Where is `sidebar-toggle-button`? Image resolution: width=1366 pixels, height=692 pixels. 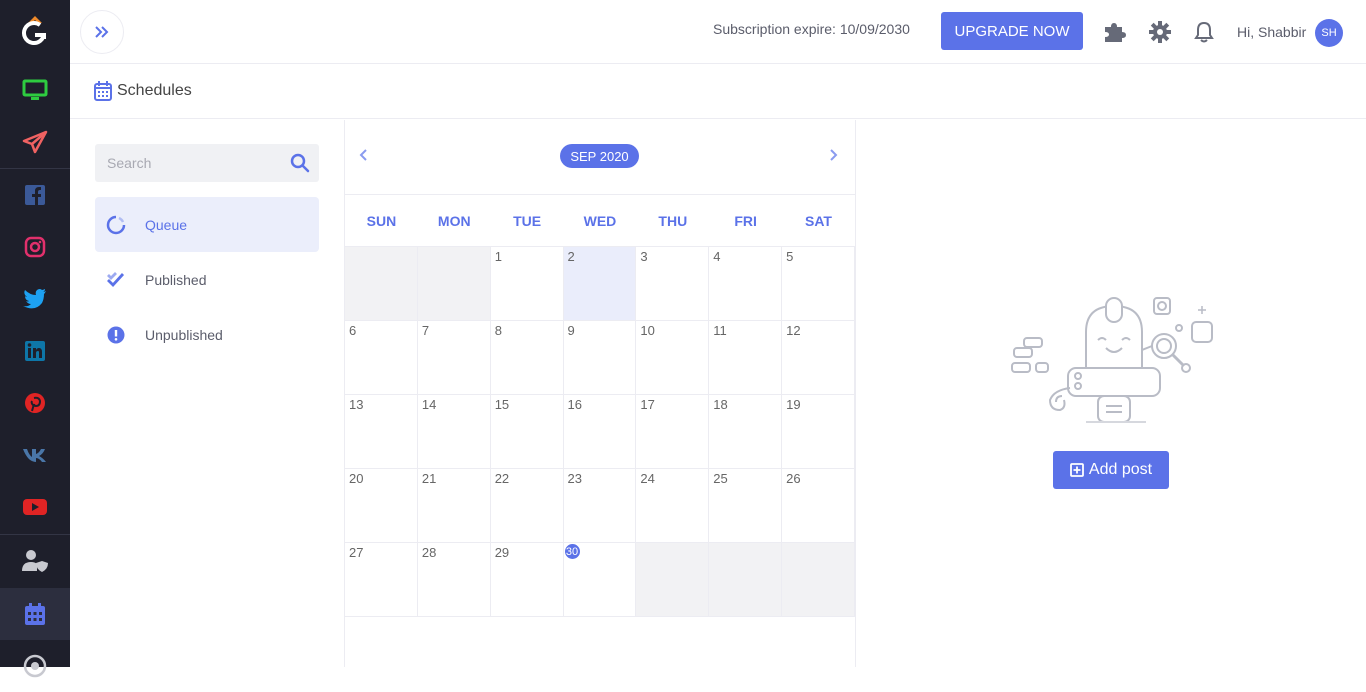
sidebar-toggle-button is located at coordinates (102, 32).